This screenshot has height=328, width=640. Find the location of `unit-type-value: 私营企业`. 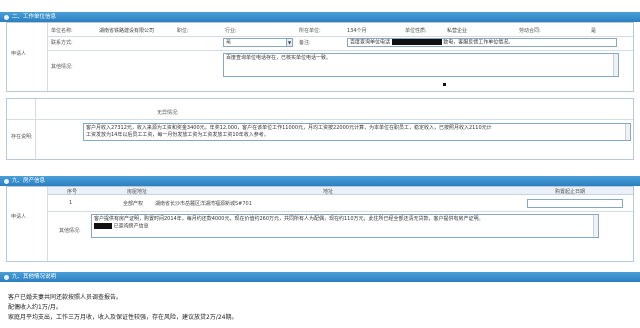

unit-type-value: 私营企业 is located at coordinates (457, 31).